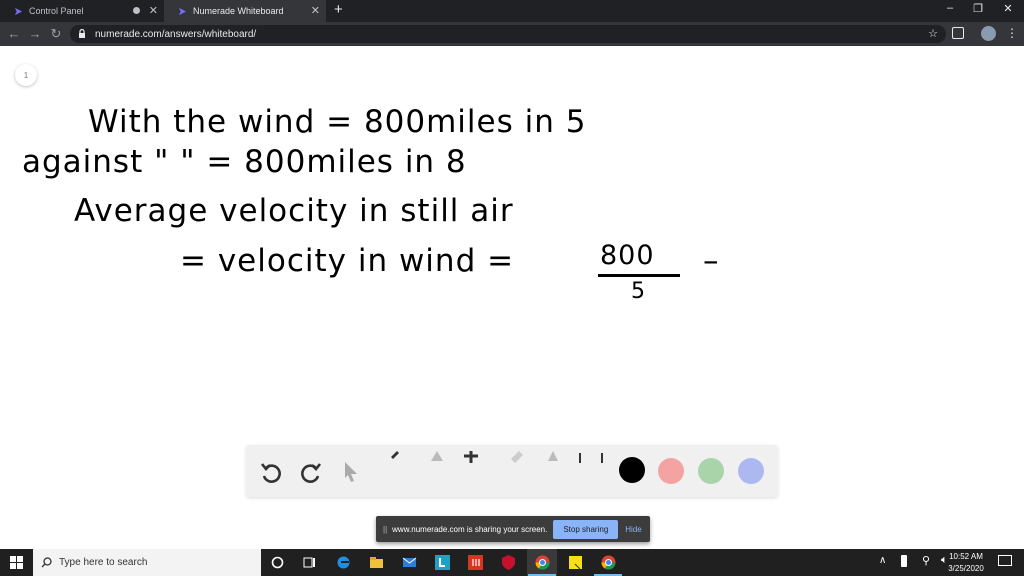 The width and height of the screenshot is (1024, 576). Describe the element at coordinates (46, 562) in the screenshot. I see `search-icon` at that location.